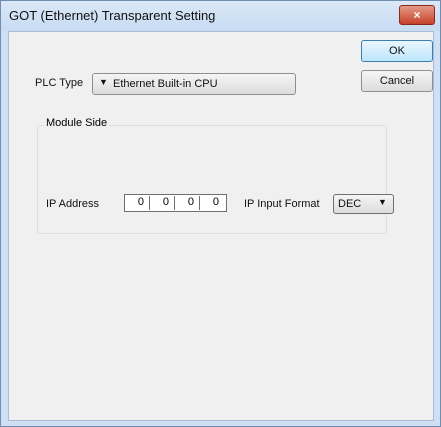 This screenshot has height=427, width=441. Describe the element at coordinates (59, 83) in the screenshot. I see `plc-type-label: PLC Type` at that location.